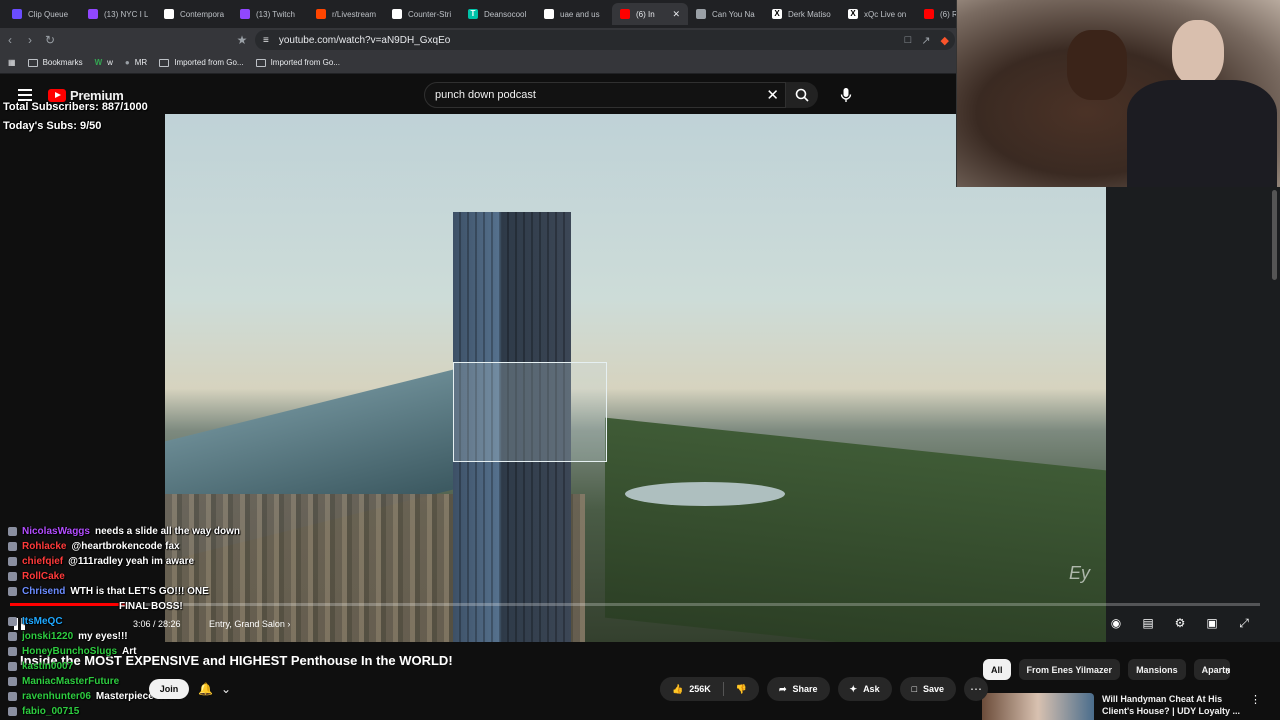 The height and width of the screenshot is (720, 1280). I want to click on bookmark-item: Bookmarks, so click(55, 62).